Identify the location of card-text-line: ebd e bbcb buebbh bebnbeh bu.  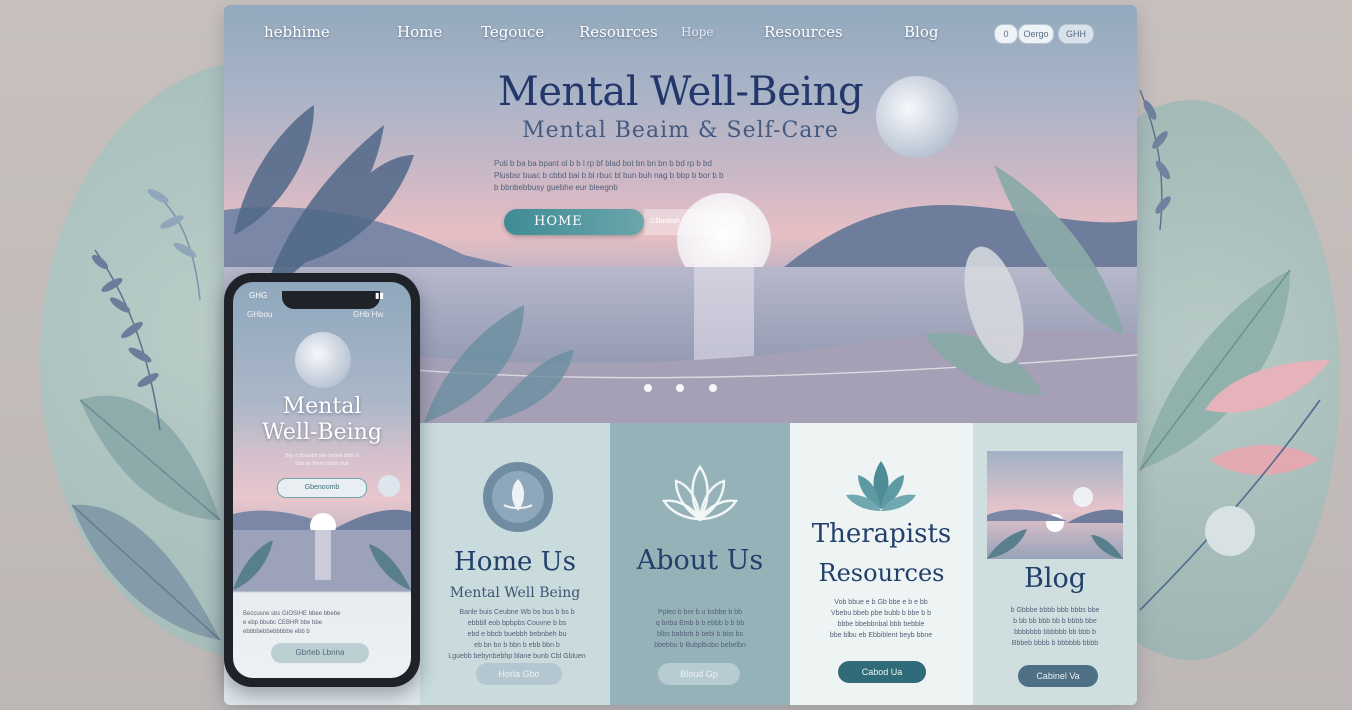
(517, 634).